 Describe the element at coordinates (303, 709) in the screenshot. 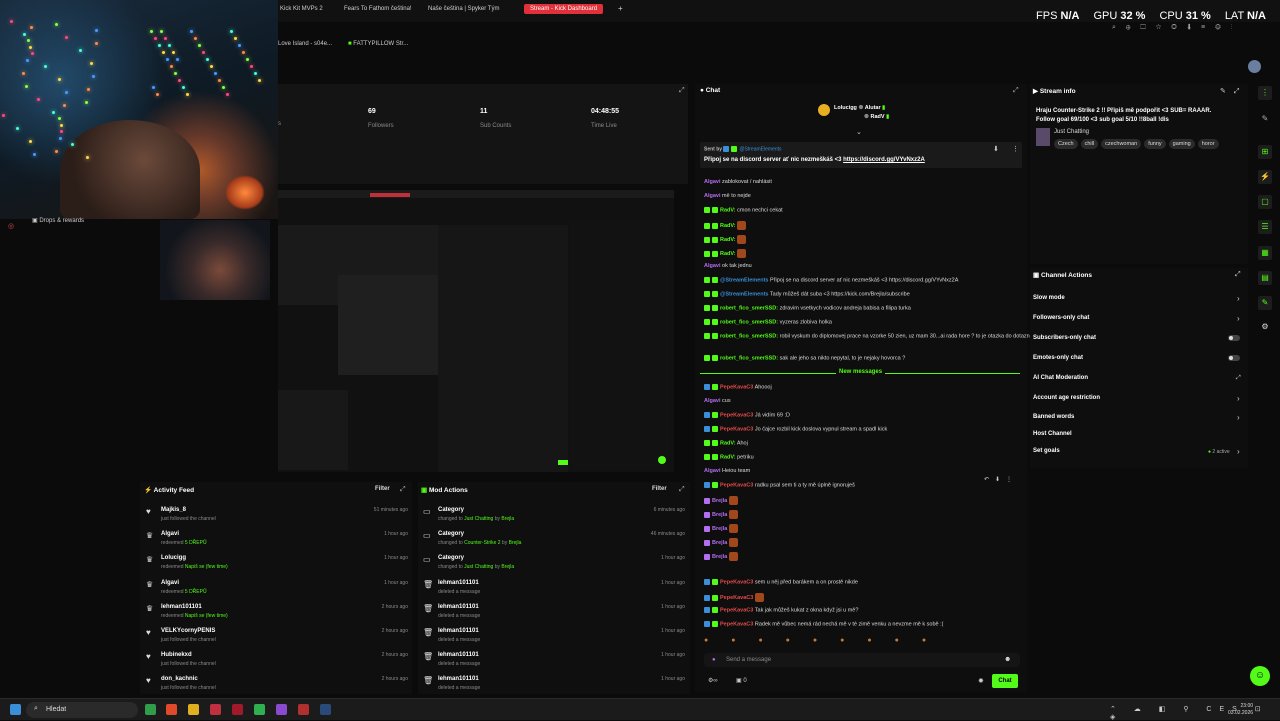

I see `obs-icon` at that location.